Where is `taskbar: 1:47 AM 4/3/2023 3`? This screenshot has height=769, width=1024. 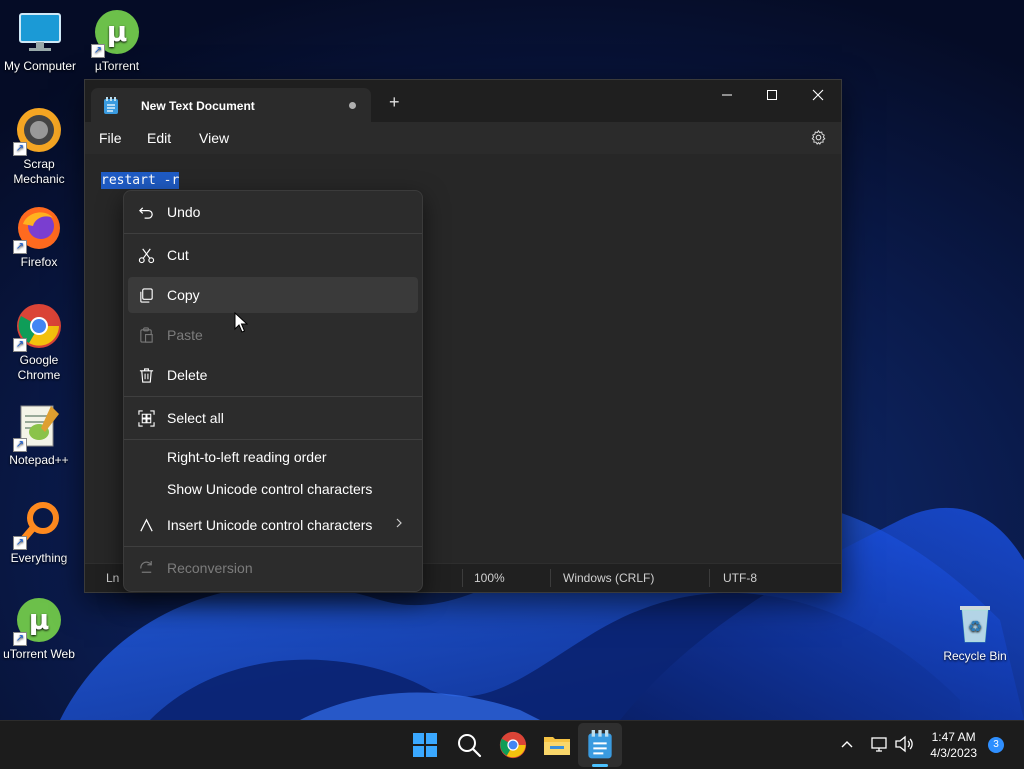
taskbar: 1:47 AM 4/3/2023 3 is located at coordinates (512, 744).